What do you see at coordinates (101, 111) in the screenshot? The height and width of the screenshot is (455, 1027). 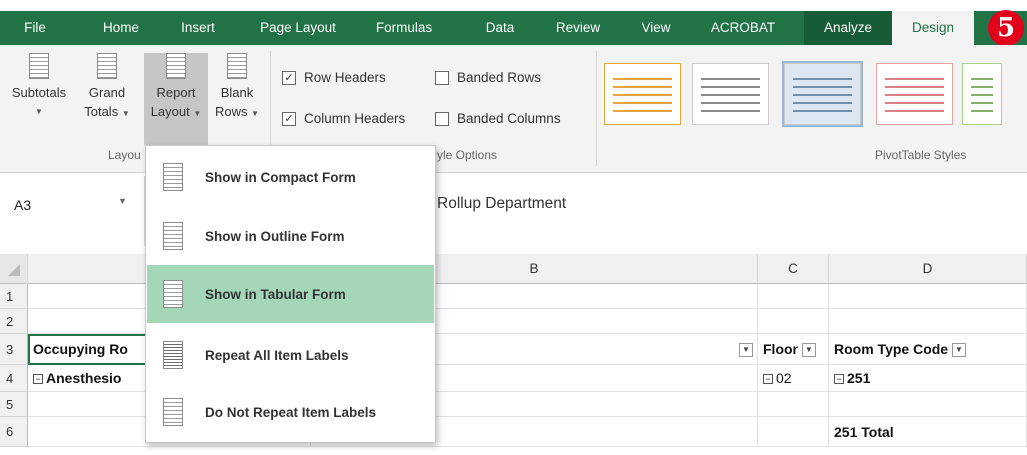 I see `grand-totals-label-line2: Totals` at bounding box center [101, 111].